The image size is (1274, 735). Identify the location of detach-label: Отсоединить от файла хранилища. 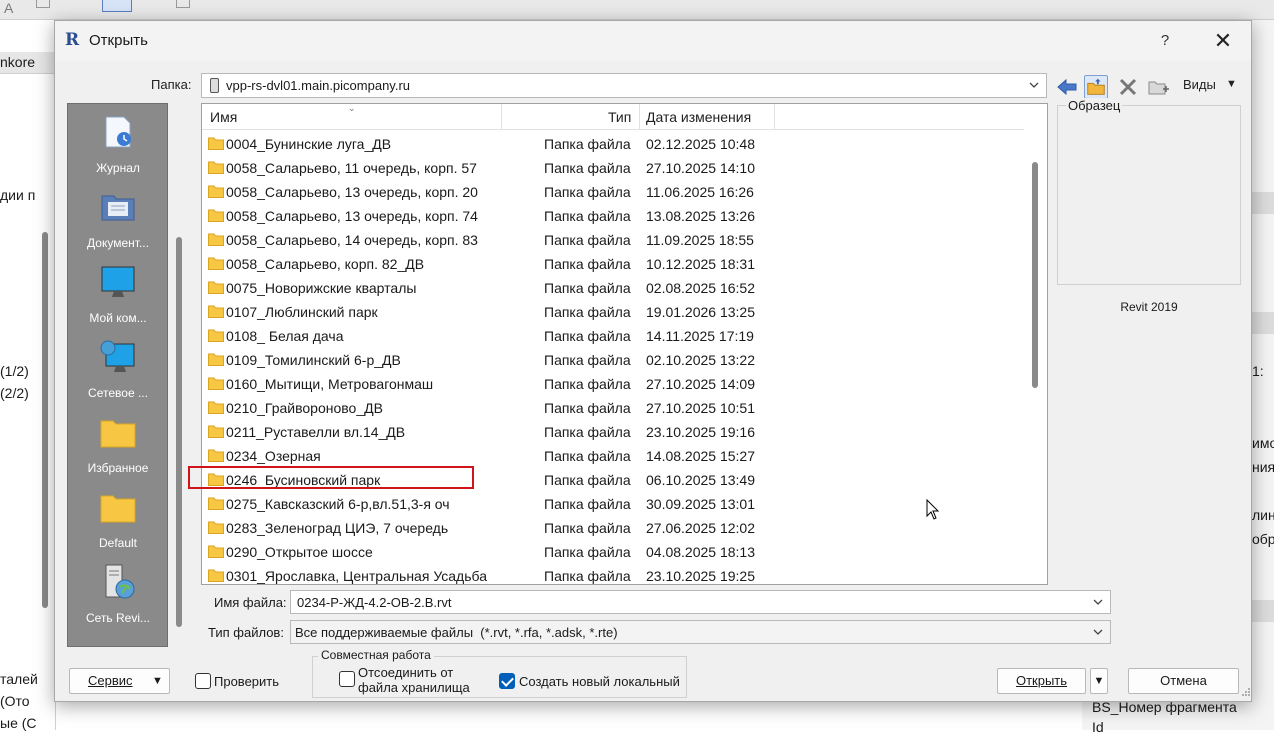
(414, 680).